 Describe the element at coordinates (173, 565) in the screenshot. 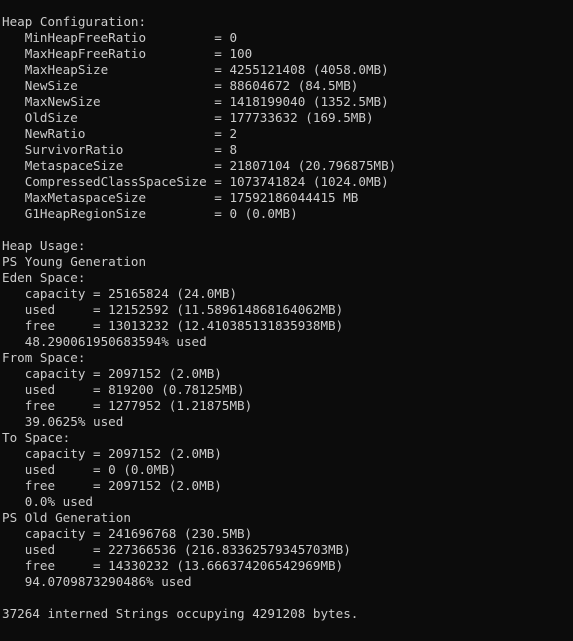

I see `terminal-line: free = 14330232 (13.666374206542969MB)` at that location.